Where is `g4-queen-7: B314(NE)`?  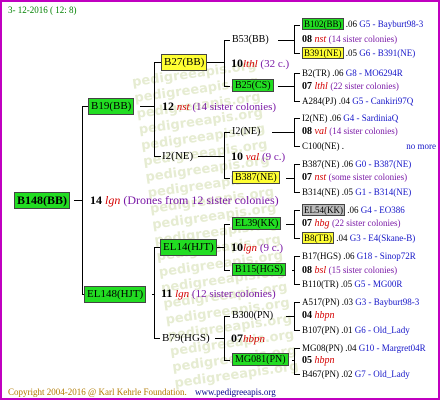
g4-queen-7: B314(NE) is located at coordinates (321, 192).